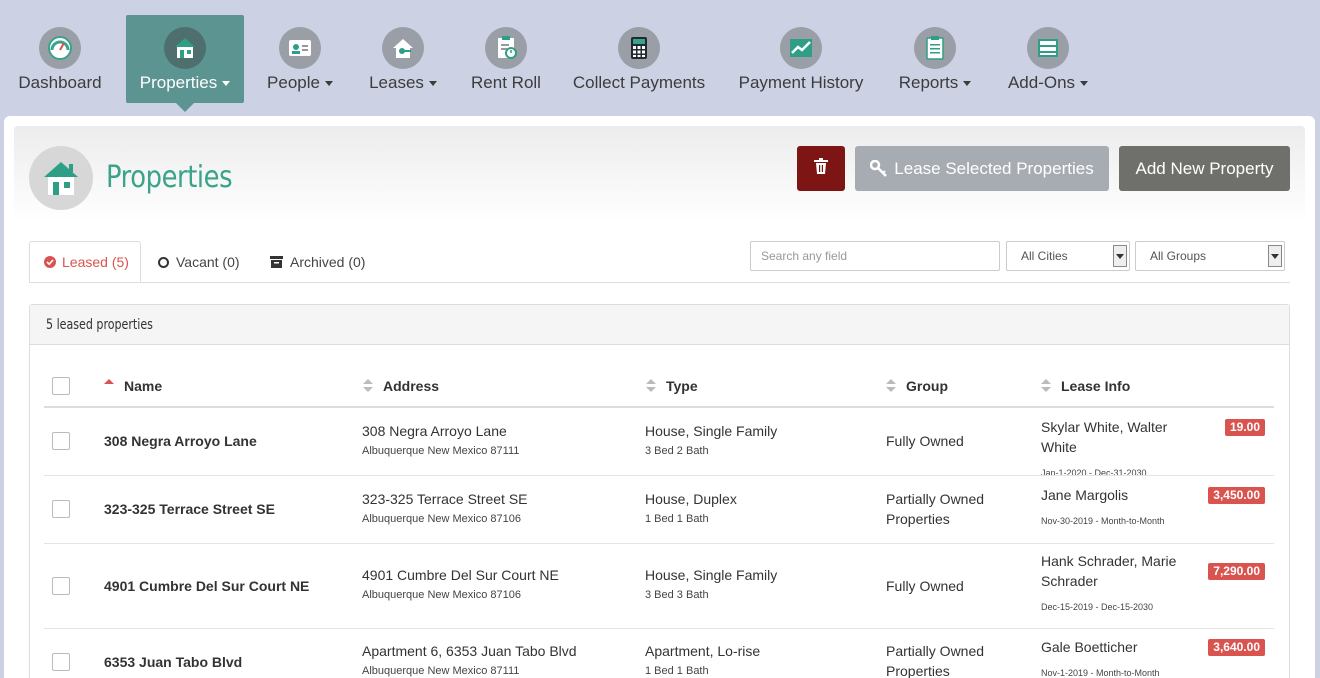  I want to click on nav-label: Leases, so click(396, 82).